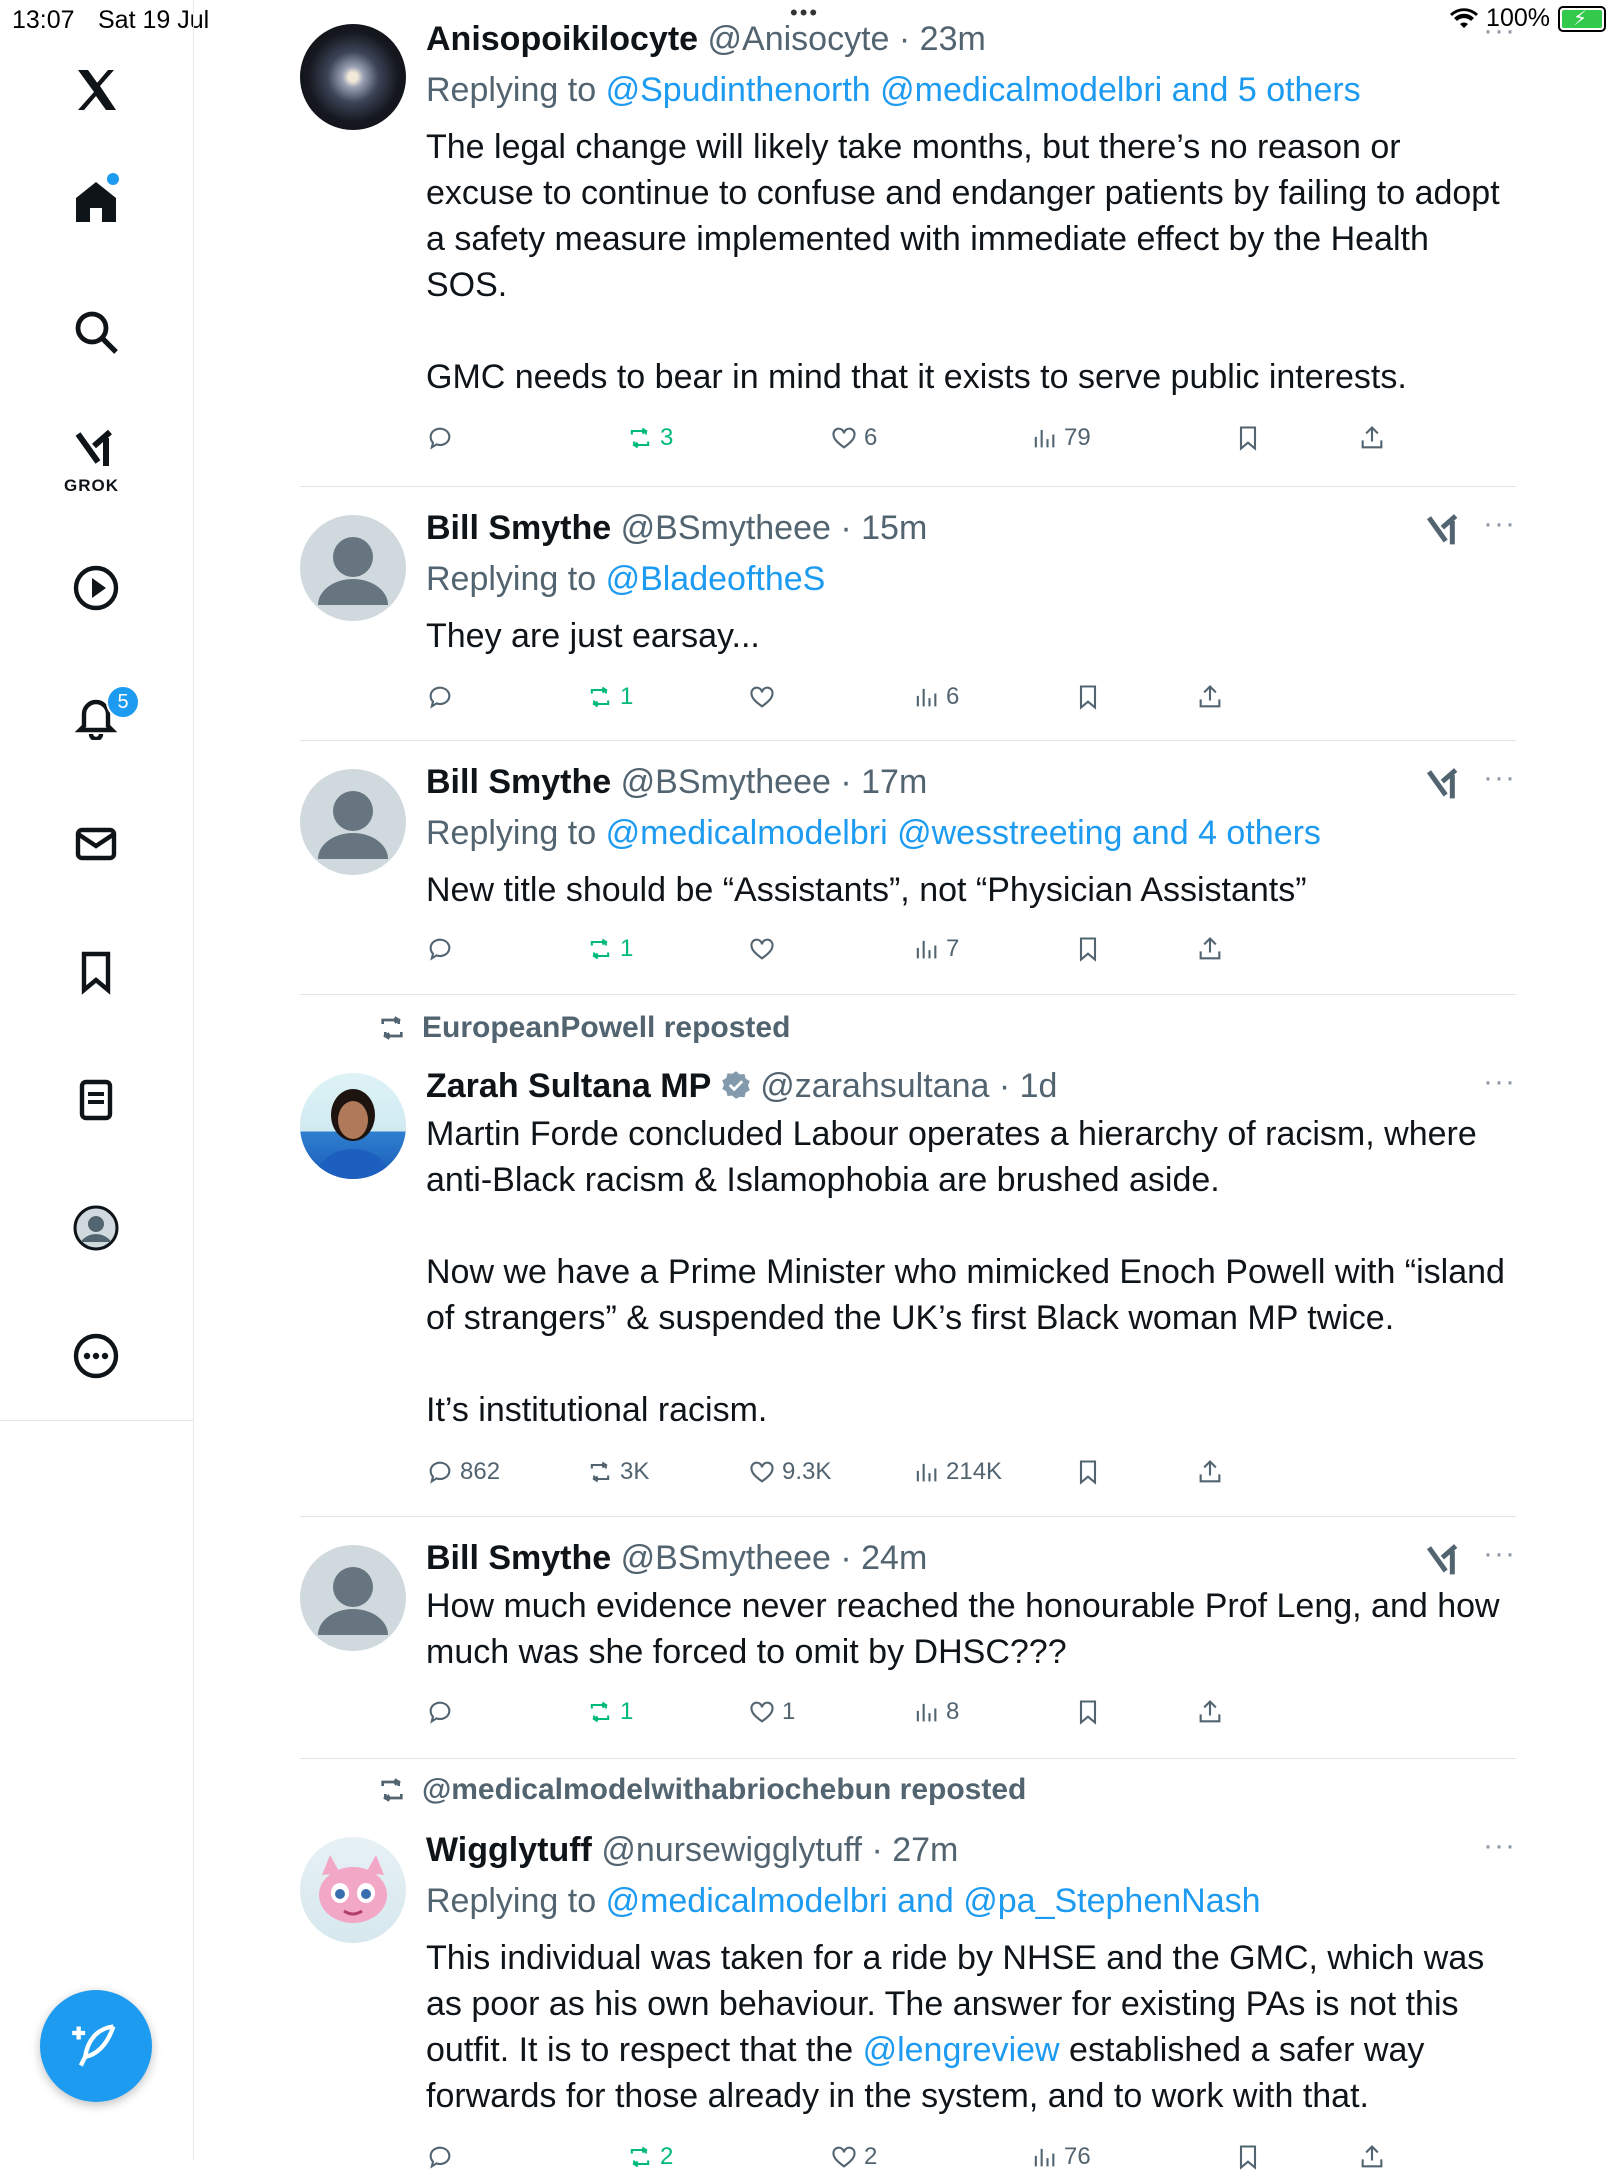  Describe the element at coordinates (96, 2046) in the screenshot. I see `compose-post-button` at that location.